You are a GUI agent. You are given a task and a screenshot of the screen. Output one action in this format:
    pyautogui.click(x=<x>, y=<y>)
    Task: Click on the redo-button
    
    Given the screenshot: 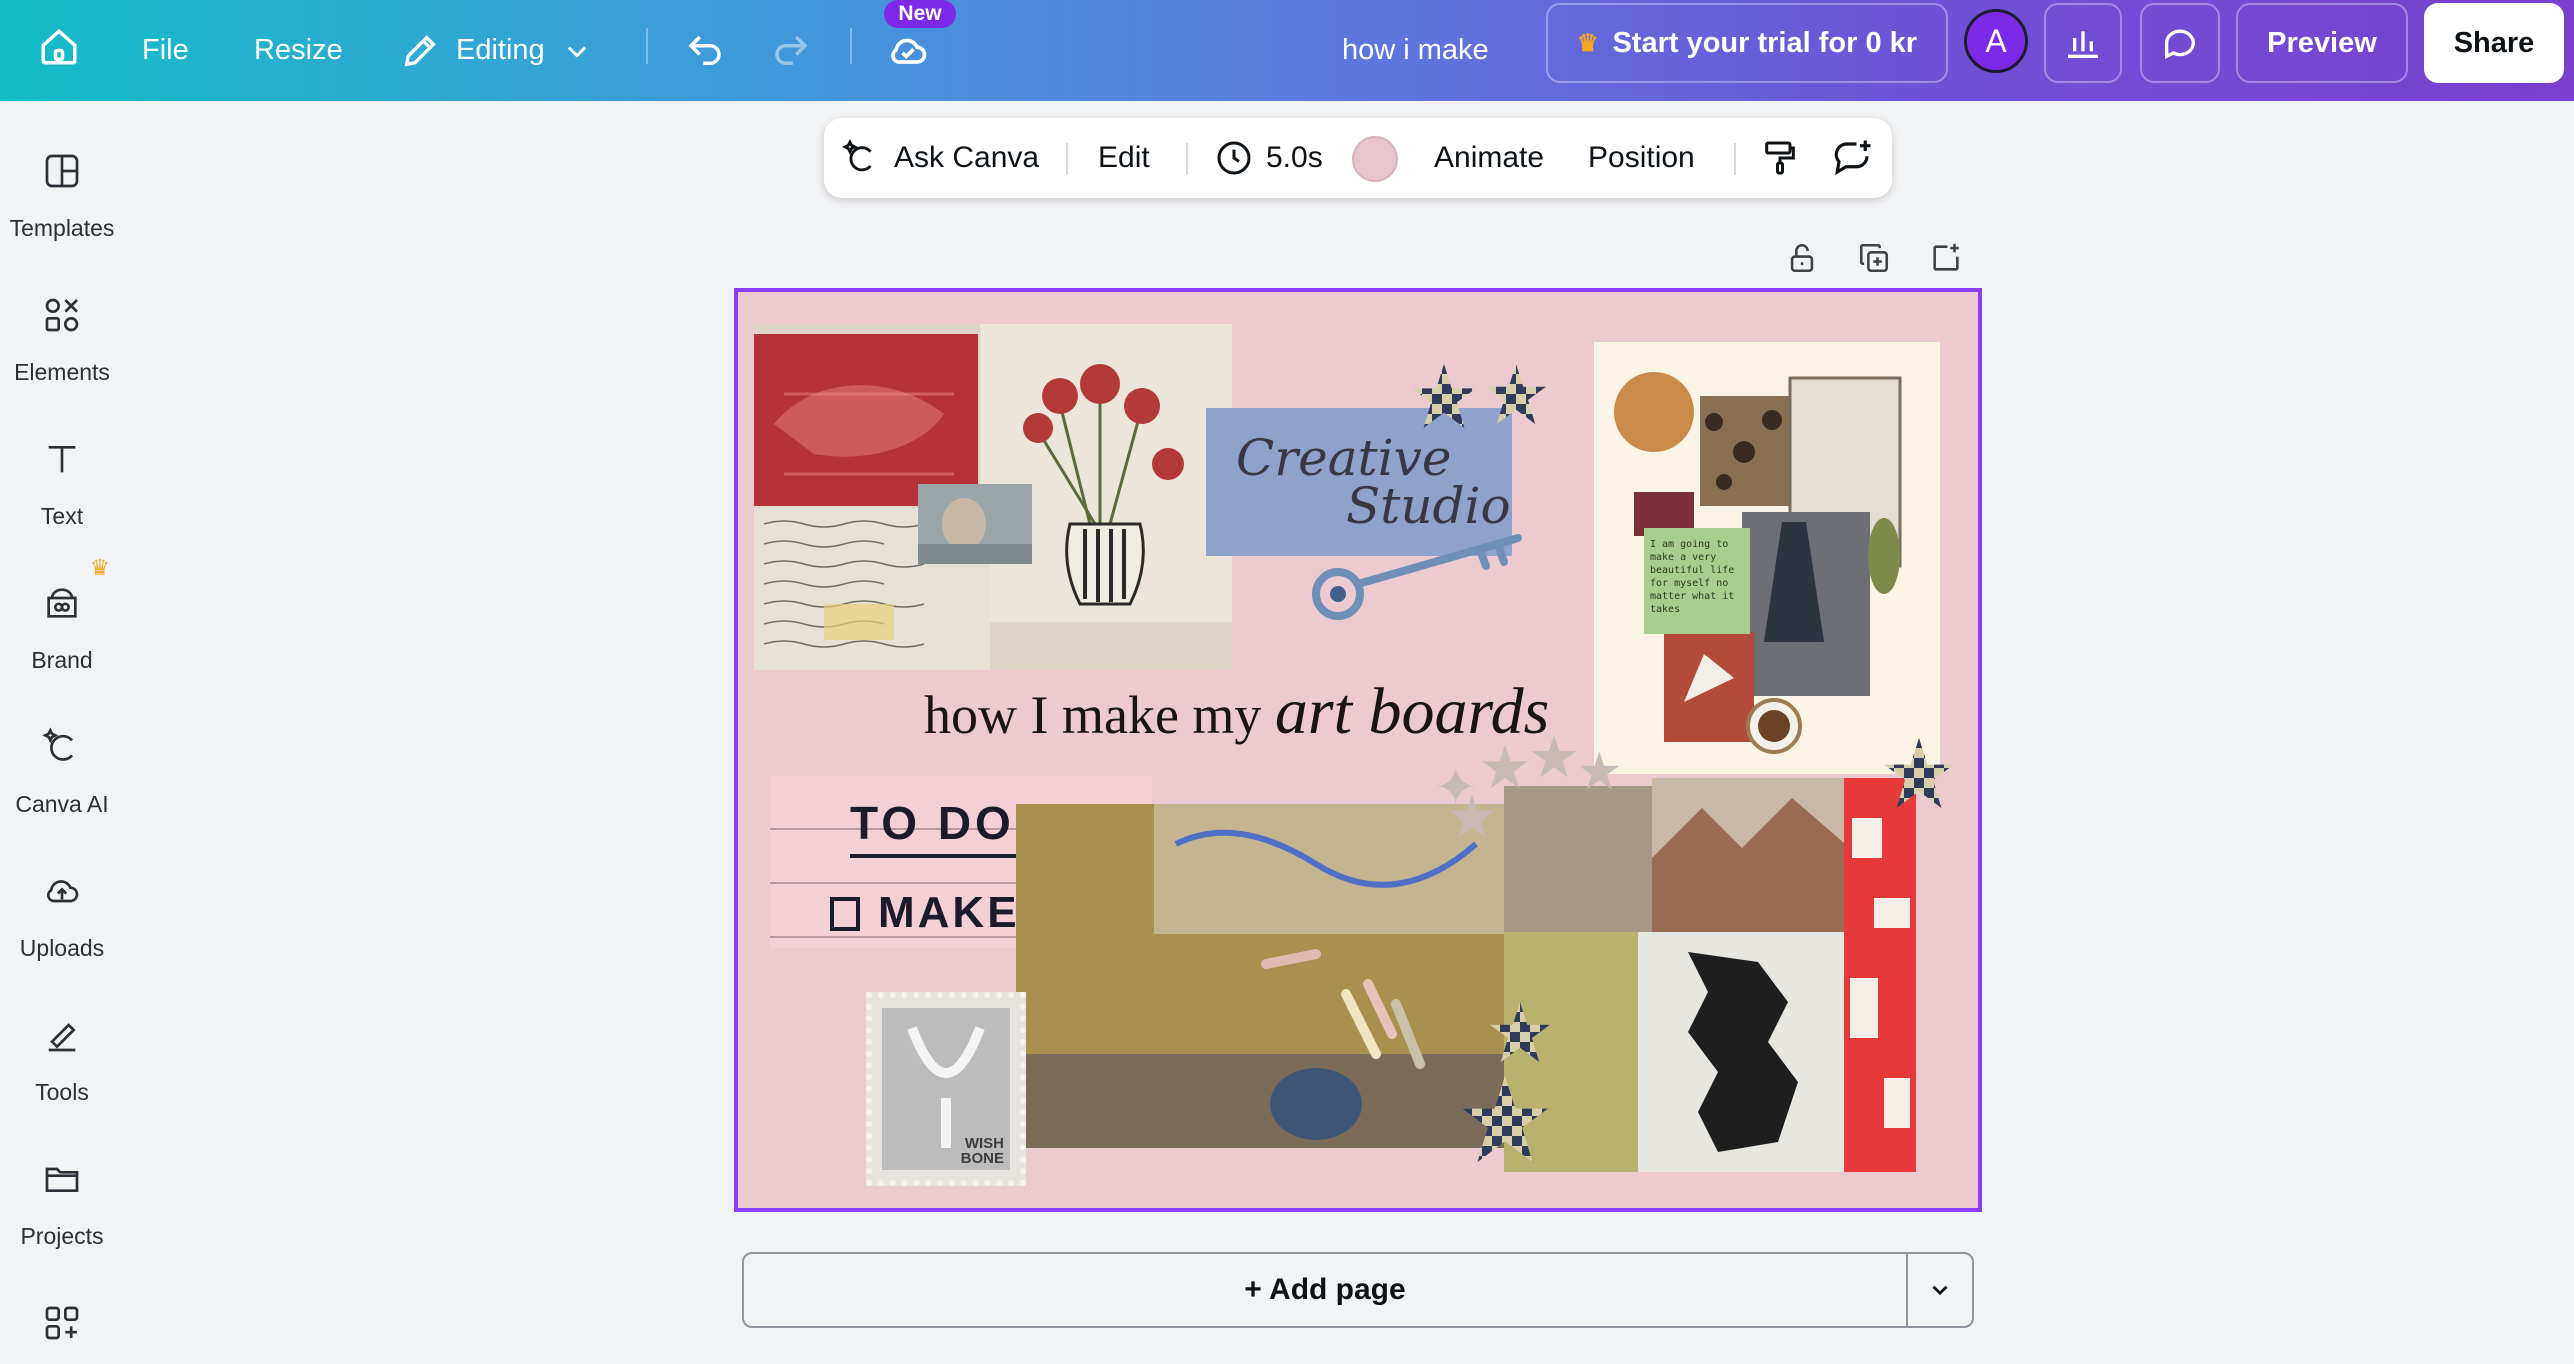 What is the action you would take?
    pyautogui.click(x=791, y=50)
    